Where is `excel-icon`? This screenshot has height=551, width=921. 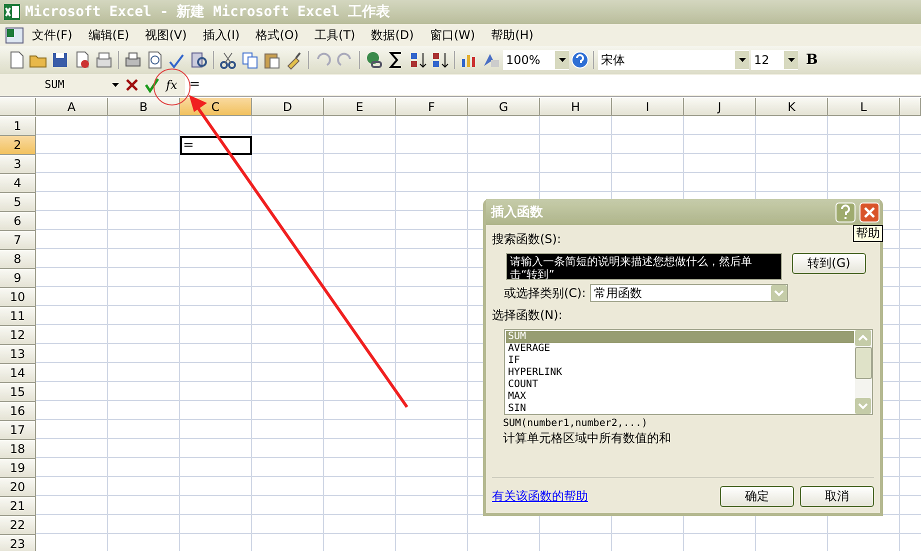
excel-icon is located at coordinates (12, 12).